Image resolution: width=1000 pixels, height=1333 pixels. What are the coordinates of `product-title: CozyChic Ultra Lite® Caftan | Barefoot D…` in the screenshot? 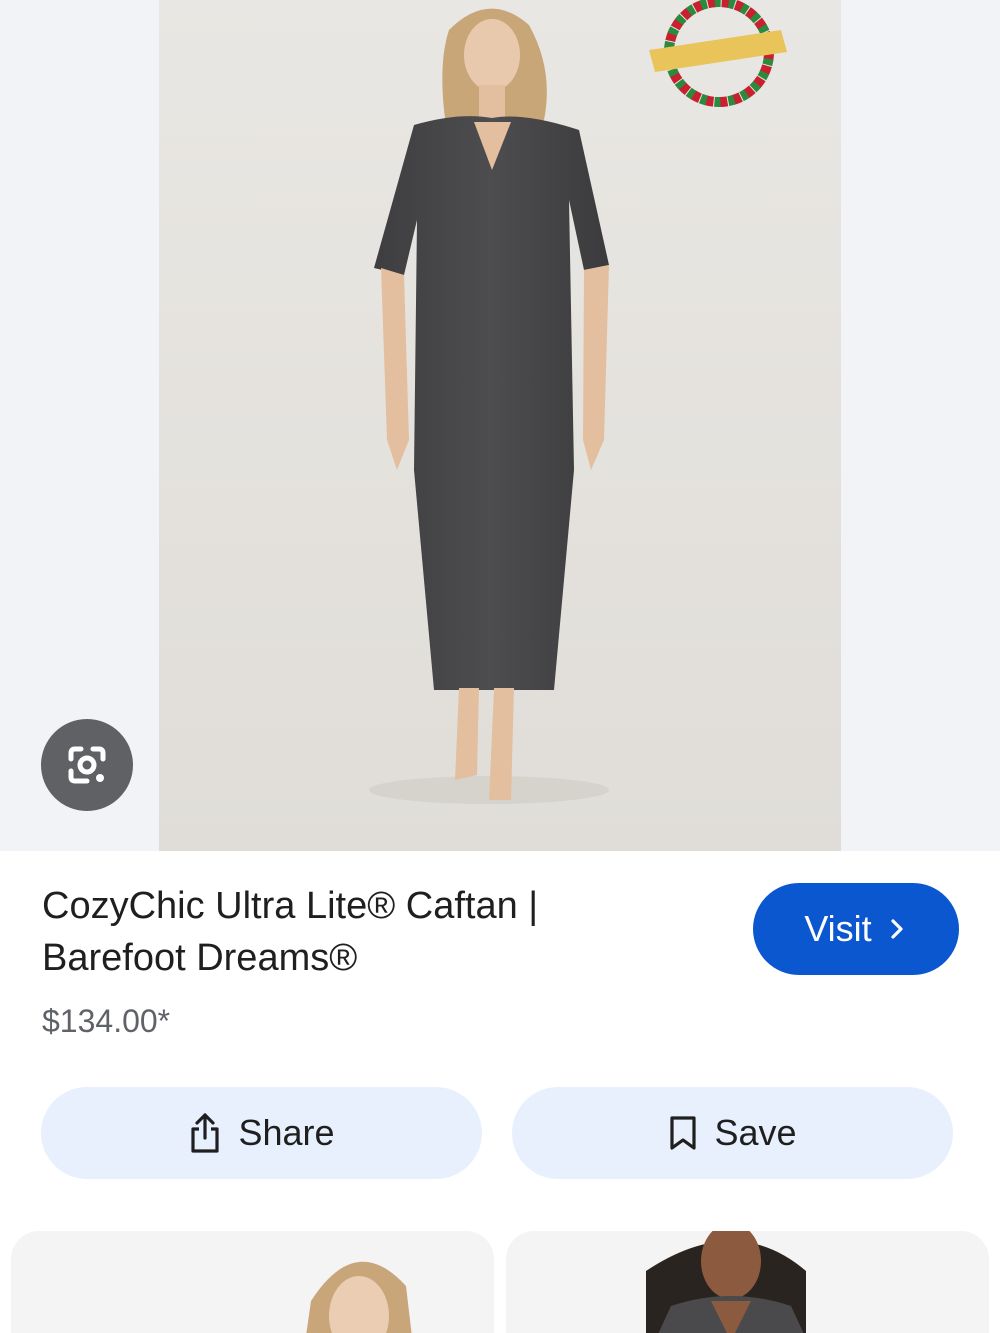 It's located at (290, 932).